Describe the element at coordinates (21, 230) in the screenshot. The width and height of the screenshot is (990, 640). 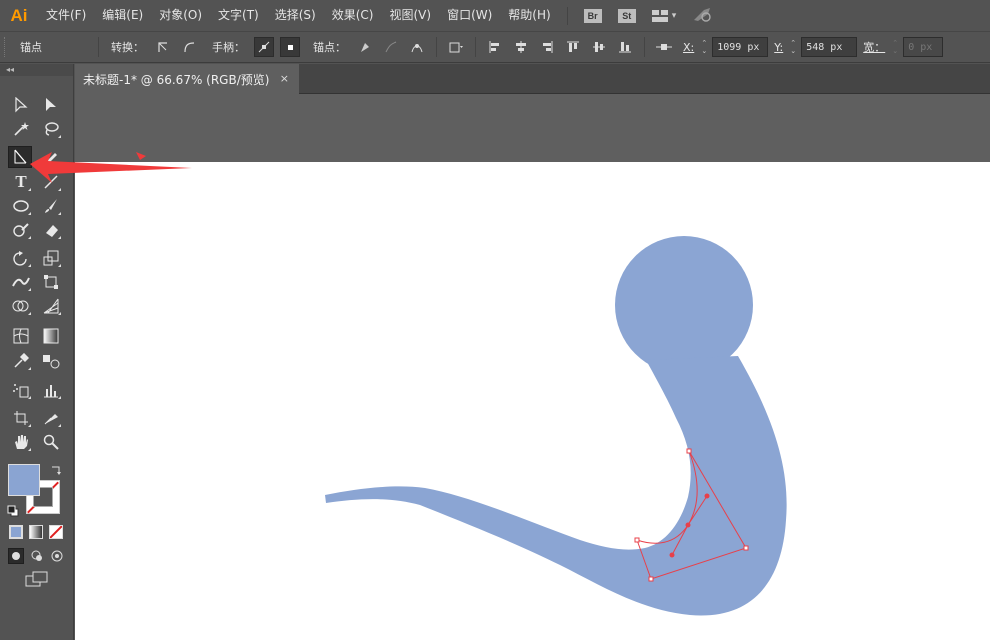
I see `tool-shaper` at that location.